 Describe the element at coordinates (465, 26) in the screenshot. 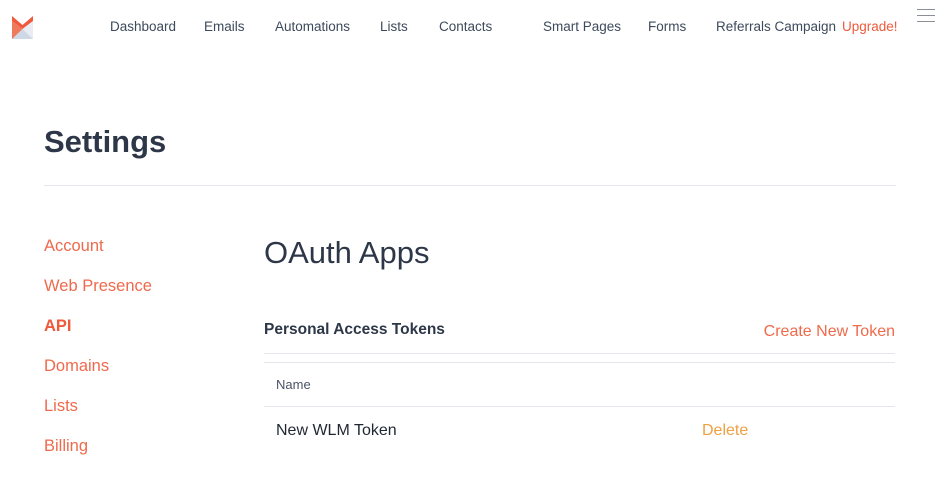

I see `nav-item-contacts: Contacts` at that location.